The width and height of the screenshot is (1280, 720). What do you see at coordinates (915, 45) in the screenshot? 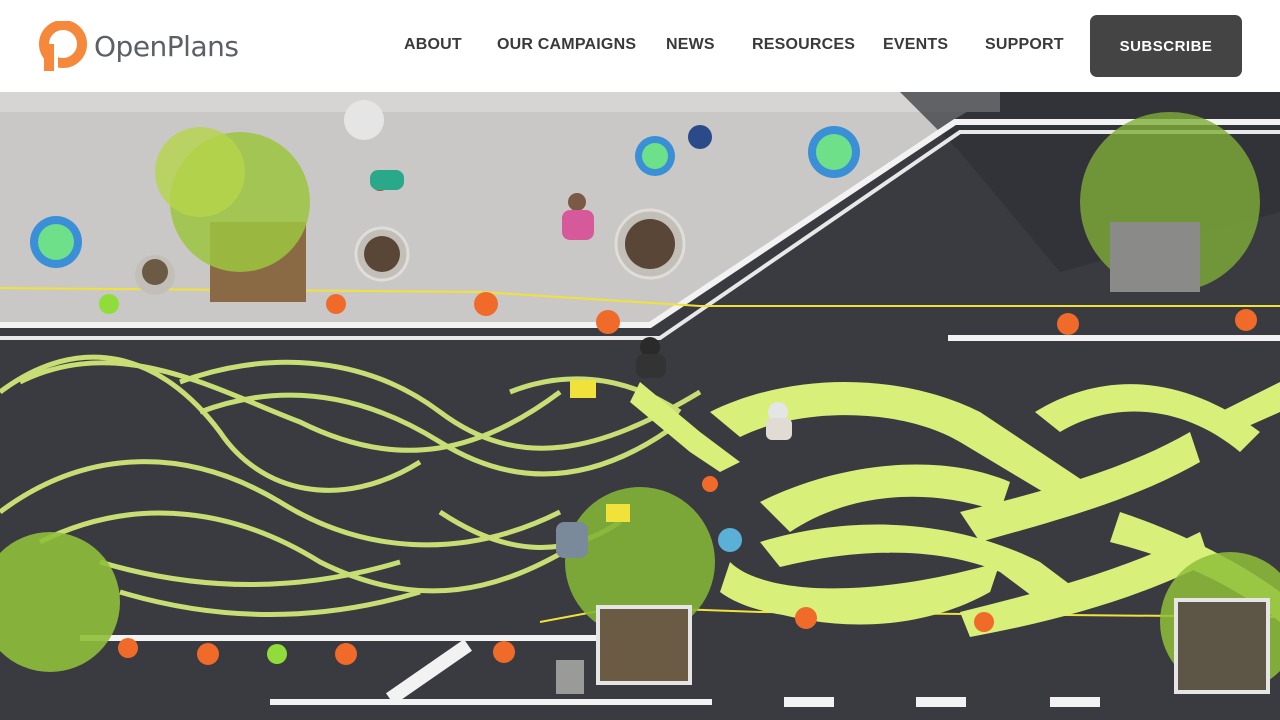
I see `nav-events: EVENTS` at bounding box center [915, 45].